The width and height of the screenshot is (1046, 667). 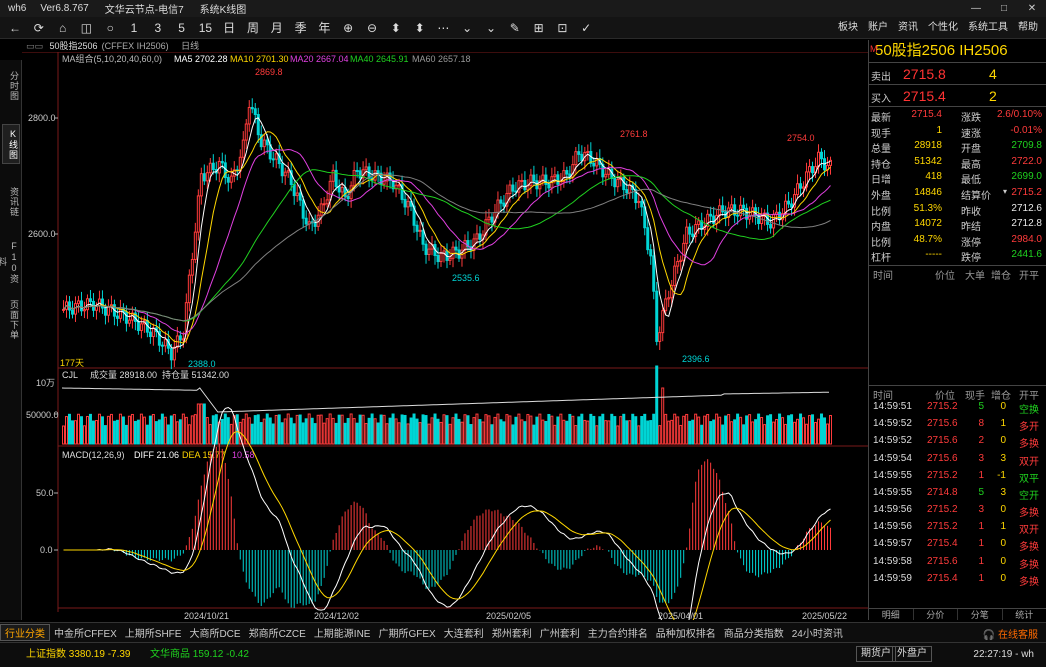 What do you see at coordinates (957, 73) in the screenshot?
I see `ask-row: 卖出 2715.8 4` at bounding box center [957, 73].